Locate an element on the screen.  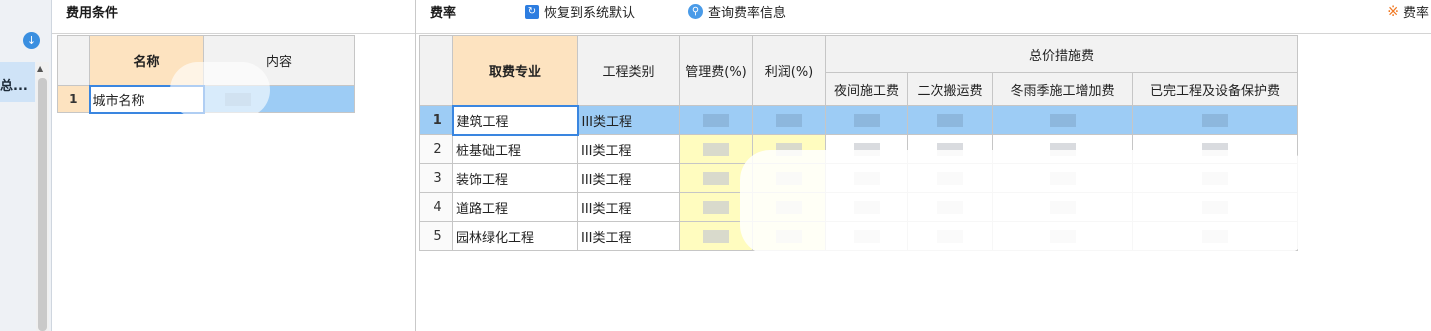
expand-down-icon: ↓ is located at coordinates (31, 40).